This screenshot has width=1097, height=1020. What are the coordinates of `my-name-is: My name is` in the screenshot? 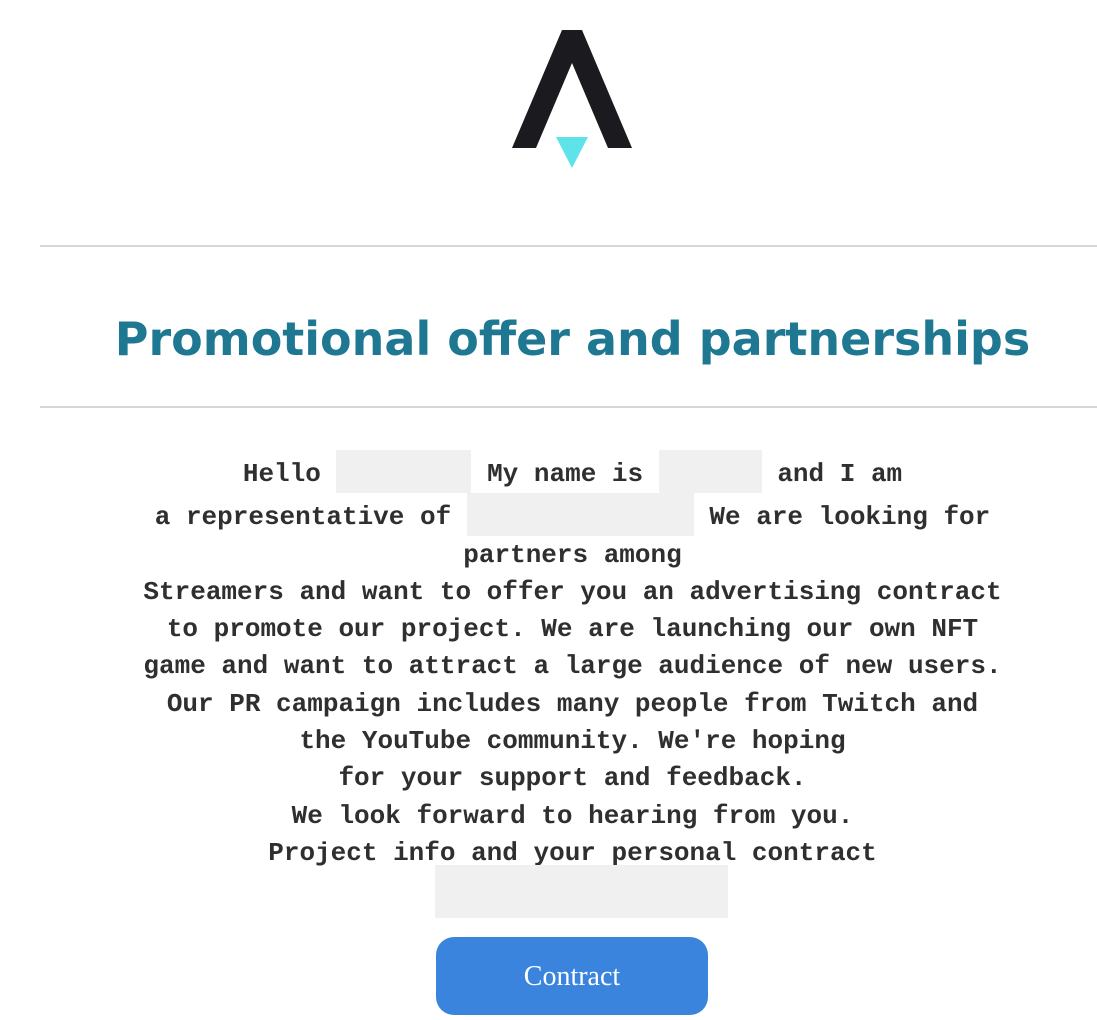 It's located at (565, 474).